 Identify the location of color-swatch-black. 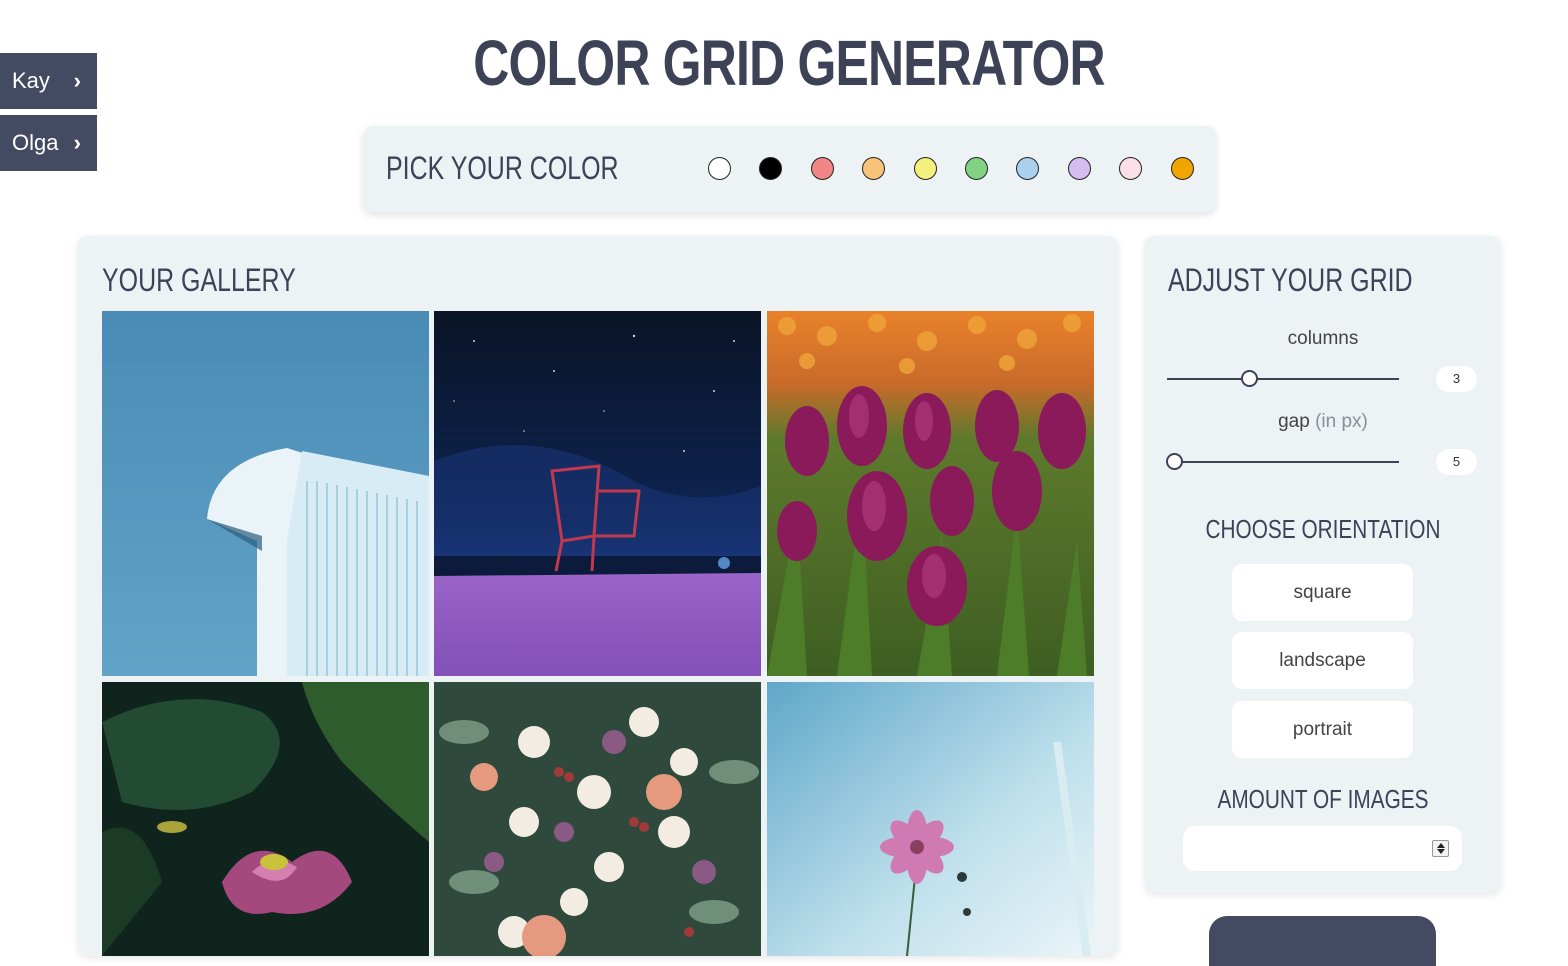
(771, 168).